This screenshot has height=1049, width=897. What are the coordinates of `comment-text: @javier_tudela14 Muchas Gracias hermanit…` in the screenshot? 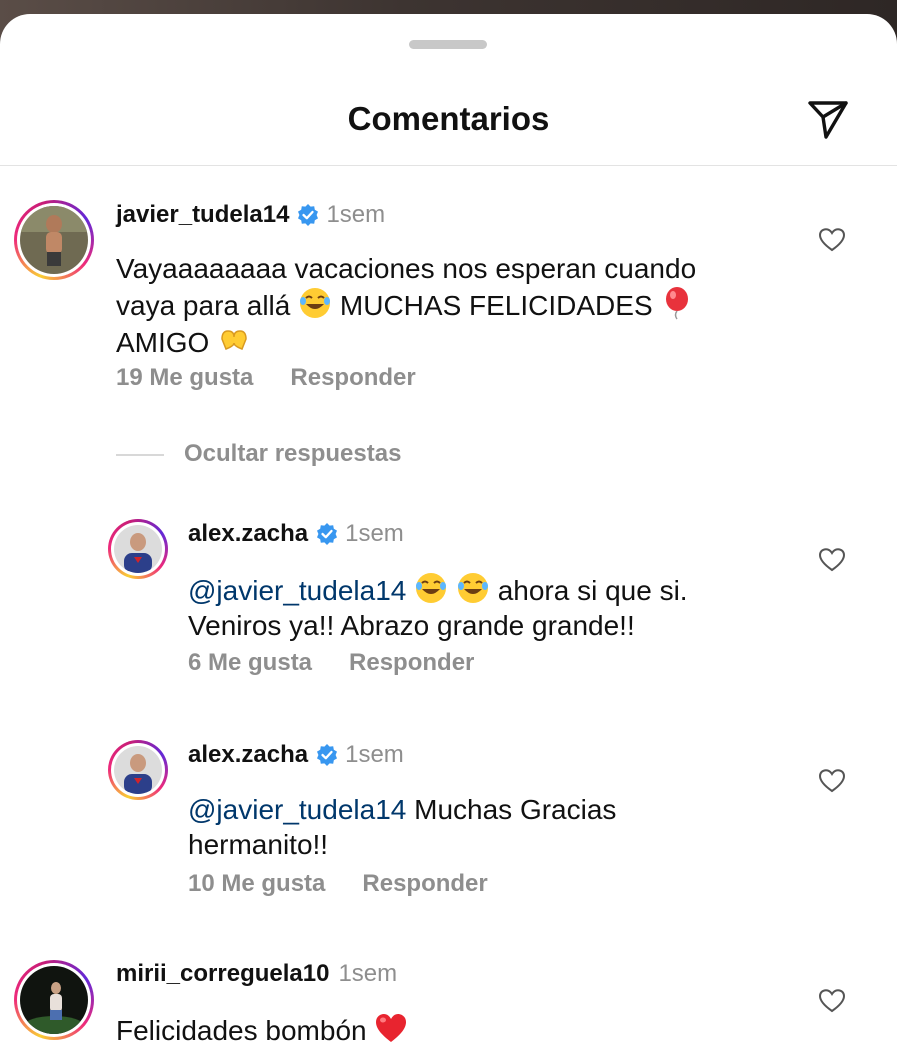 It's located at (402, 827).